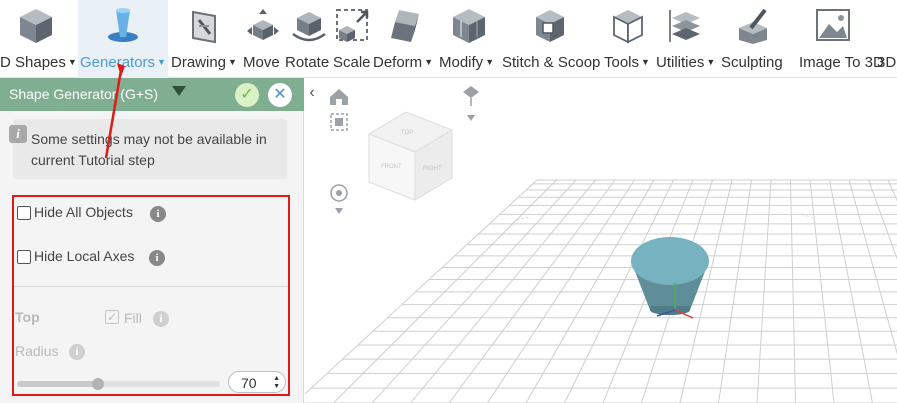 Image resolution: width=897 pixels, height=403 pixels. Describe the element at coordinates (471, 103) in the screenshot. I see `perspective-icon` at that location.